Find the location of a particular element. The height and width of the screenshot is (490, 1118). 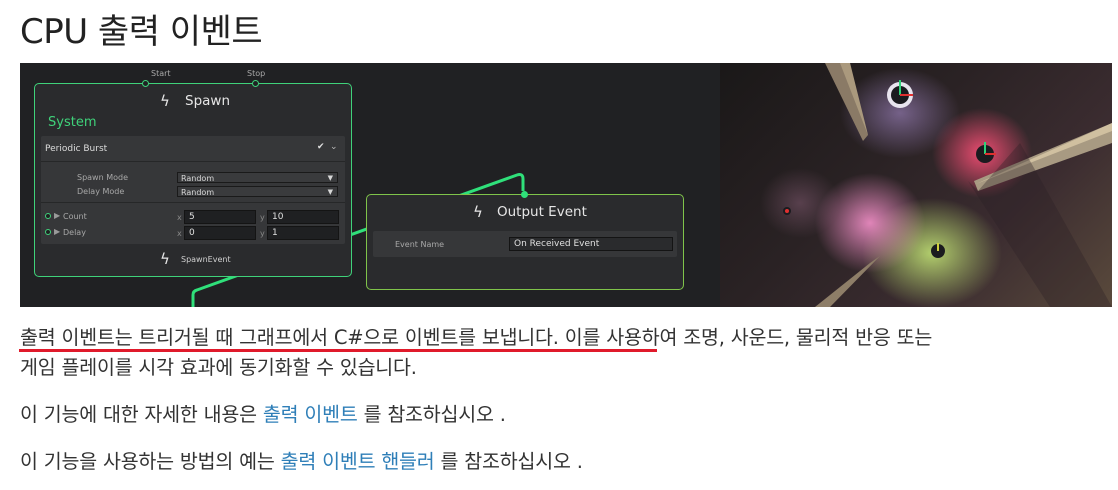

delay-expand-icon: ▶ is located at coordinates (57, 231).